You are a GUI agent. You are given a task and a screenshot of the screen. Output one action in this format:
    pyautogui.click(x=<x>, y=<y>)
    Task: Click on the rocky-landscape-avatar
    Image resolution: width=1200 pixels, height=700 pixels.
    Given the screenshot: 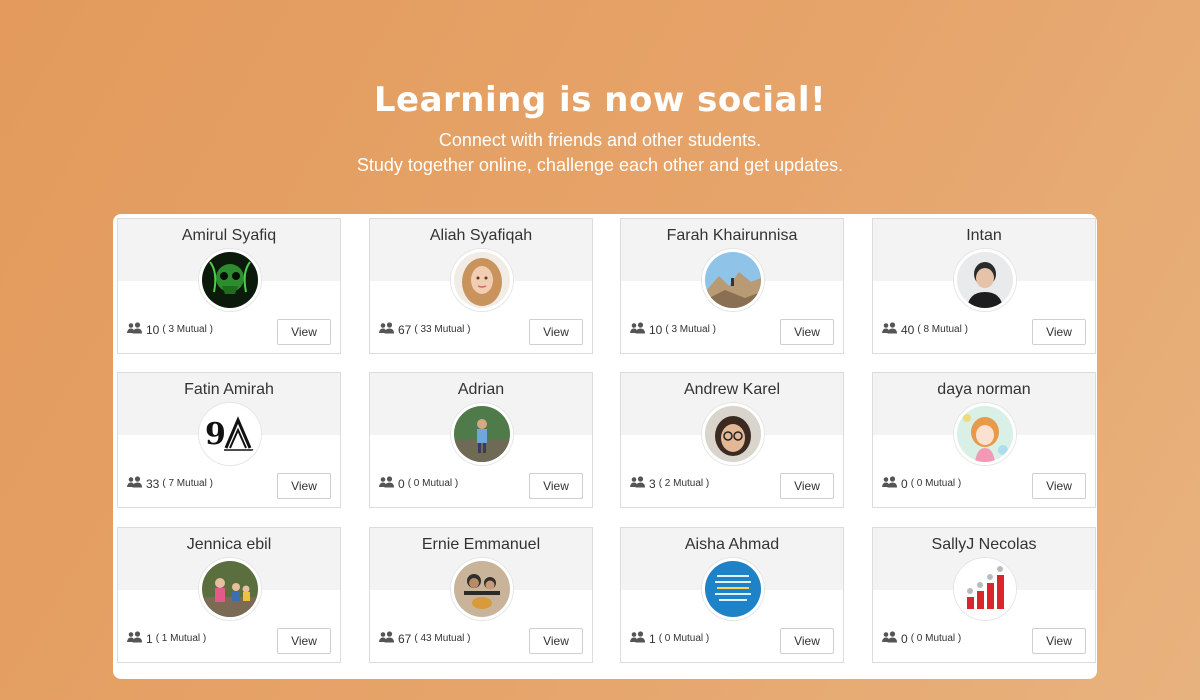 What is the action you would take?
    pyautogui.click(x=733, y=280)
    